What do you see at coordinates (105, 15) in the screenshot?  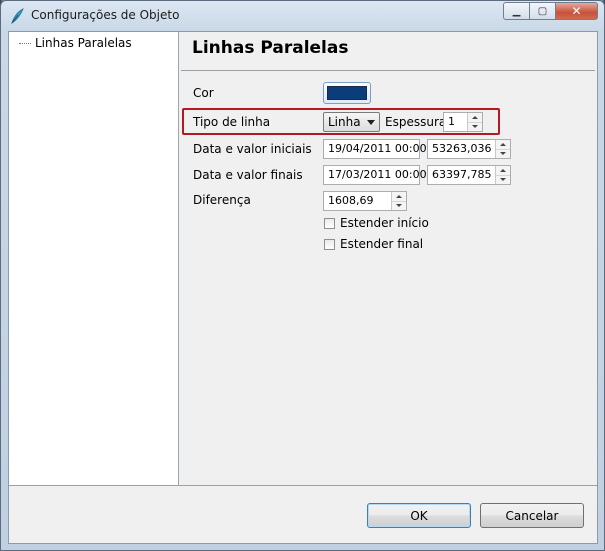 I see `window-title: Configurações de Objeto` at bounding box center [105, 15].